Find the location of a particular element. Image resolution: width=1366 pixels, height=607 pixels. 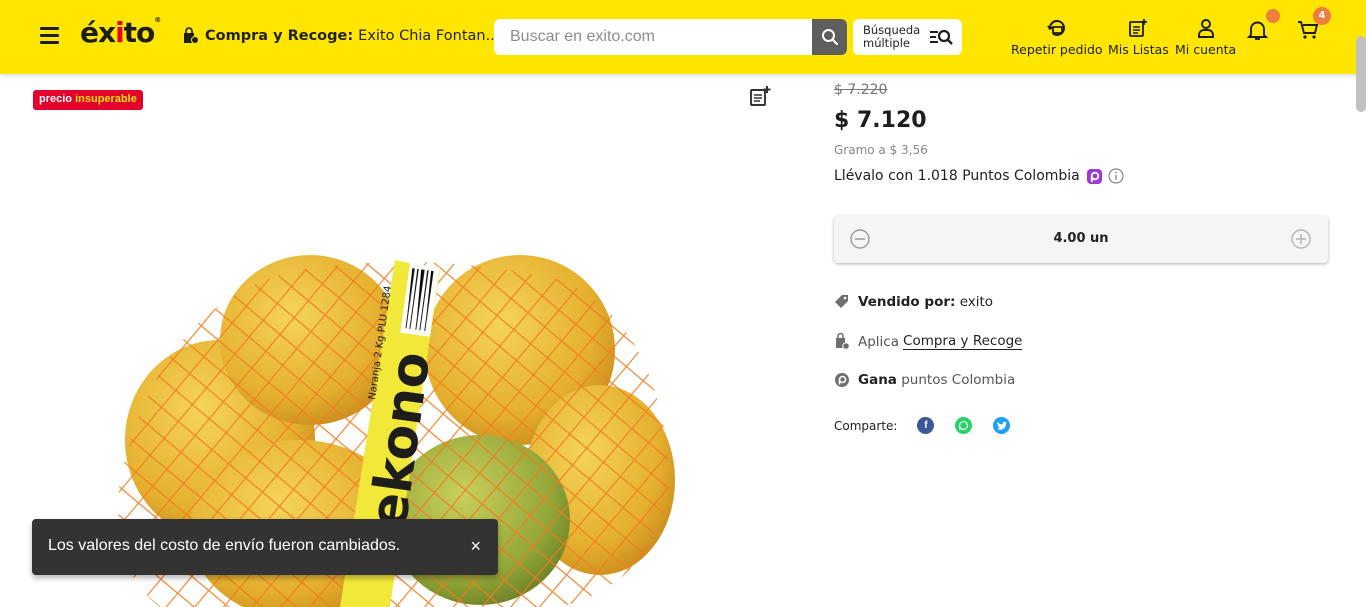

unit-price: Gramo a $ 3,56 is located at coordinates (881, 150).